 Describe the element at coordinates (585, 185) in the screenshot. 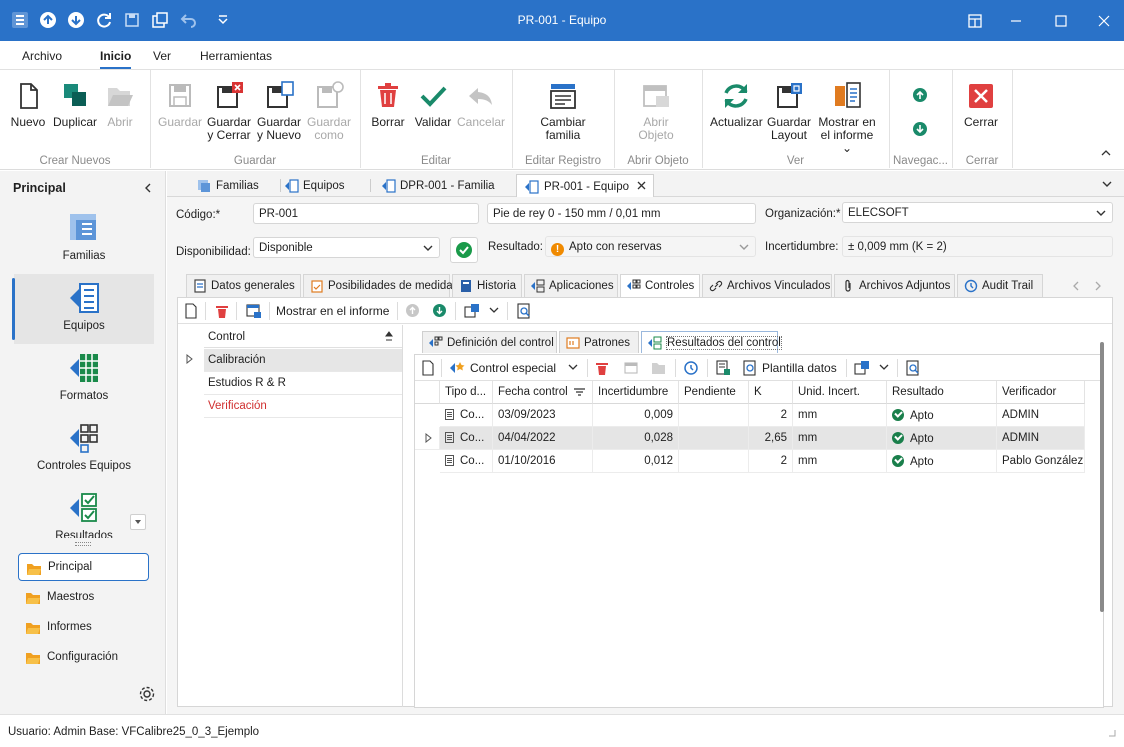

I see `doc-tab-pr001: PR-001 - Equipo` at that location.